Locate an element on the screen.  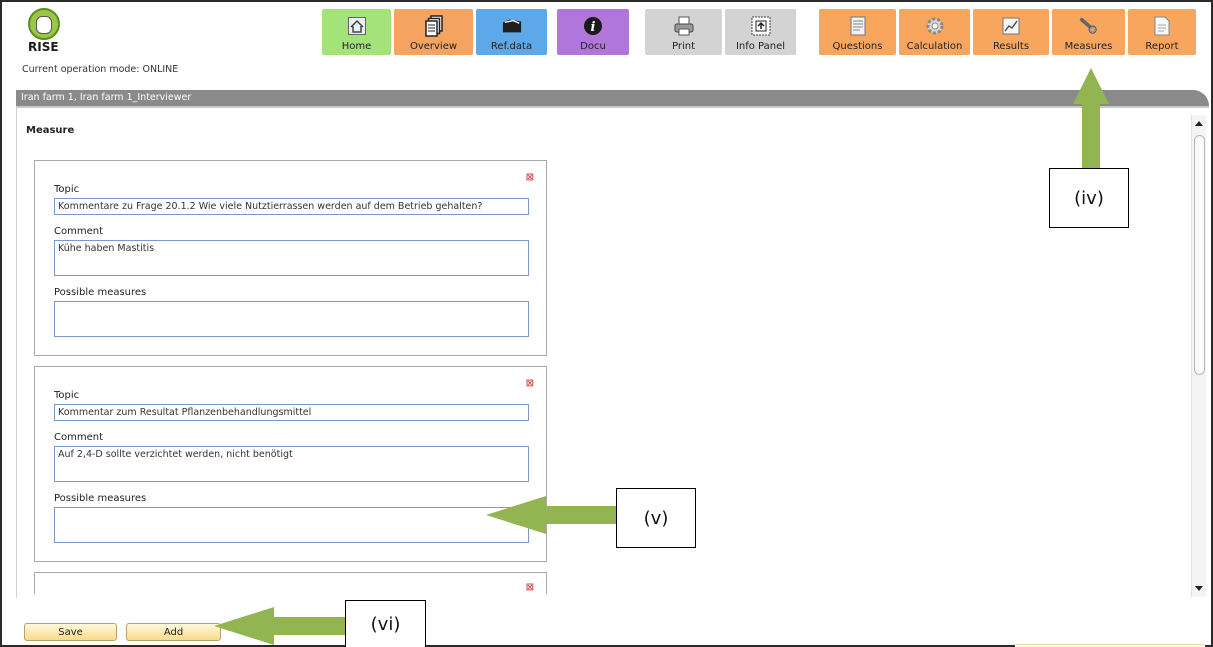
gear-icon is located at coordinates (935, 26).